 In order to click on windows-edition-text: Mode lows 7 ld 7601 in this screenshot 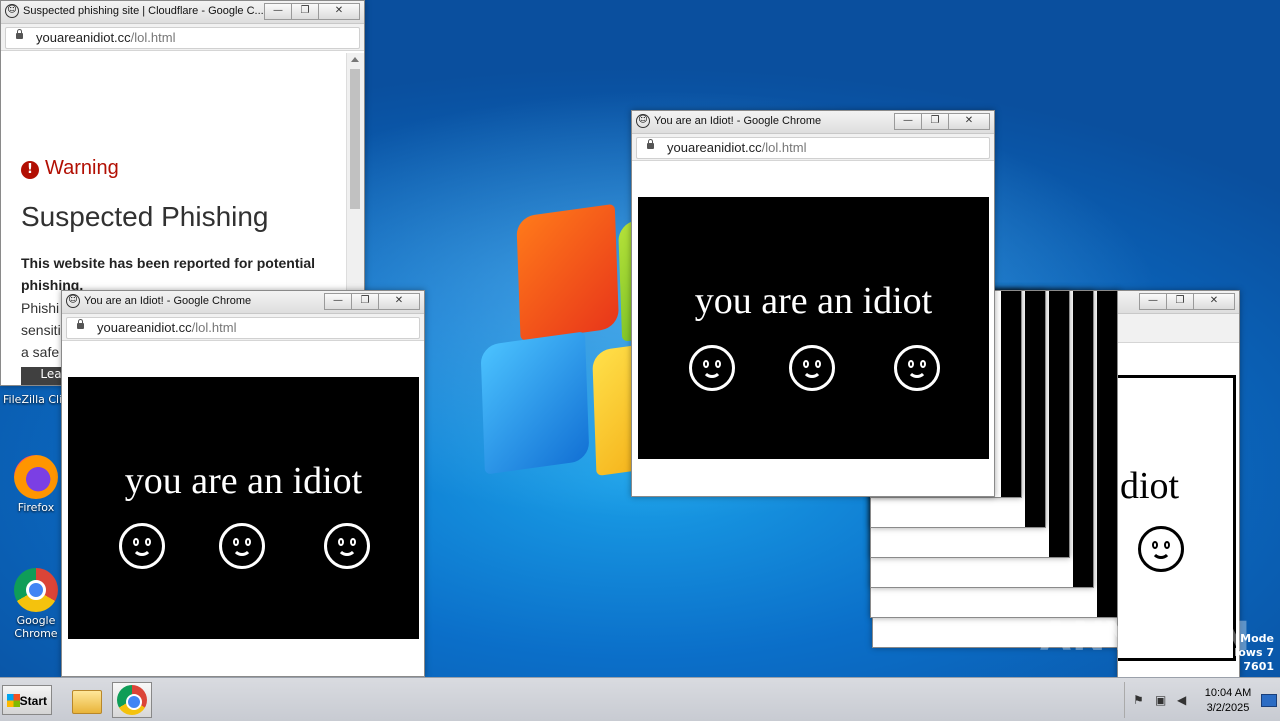, I will do `click(1251, 653)`.